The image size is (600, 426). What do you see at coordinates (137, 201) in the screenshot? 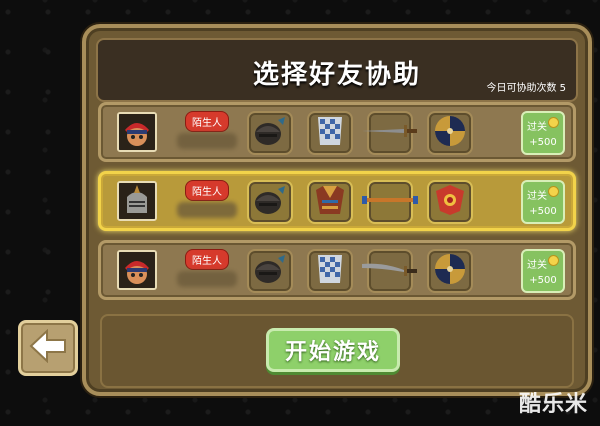
I see `knight-helmet-avatar` at bounding box center [137, 201].